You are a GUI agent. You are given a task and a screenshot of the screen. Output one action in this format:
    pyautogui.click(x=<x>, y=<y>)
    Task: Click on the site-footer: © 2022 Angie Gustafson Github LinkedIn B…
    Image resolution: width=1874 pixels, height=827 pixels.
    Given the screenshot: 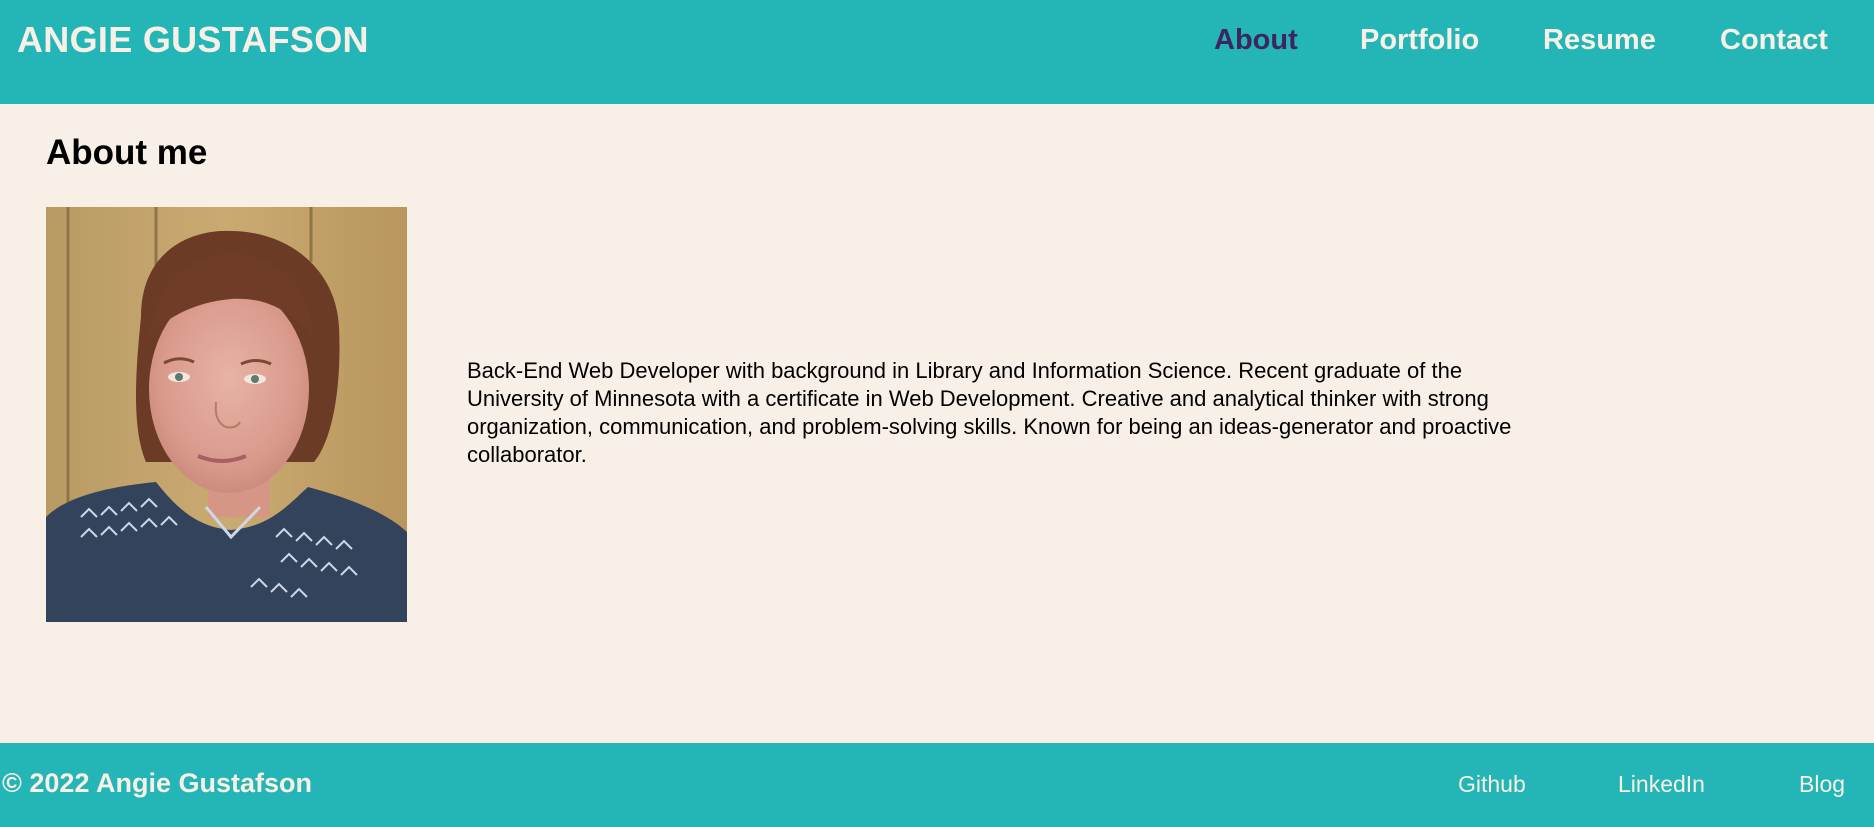 What is the action you would take?
    pyautogui.click(x=937, y=785)
    